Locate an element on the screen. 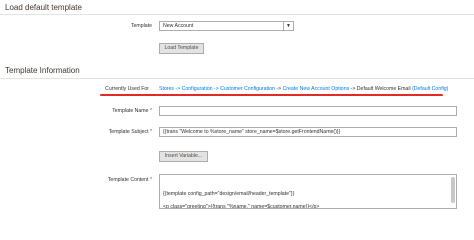 Image resolution: width=474 pixels, height=240 pixels. template-content-line is located at coordinates (308, 200).